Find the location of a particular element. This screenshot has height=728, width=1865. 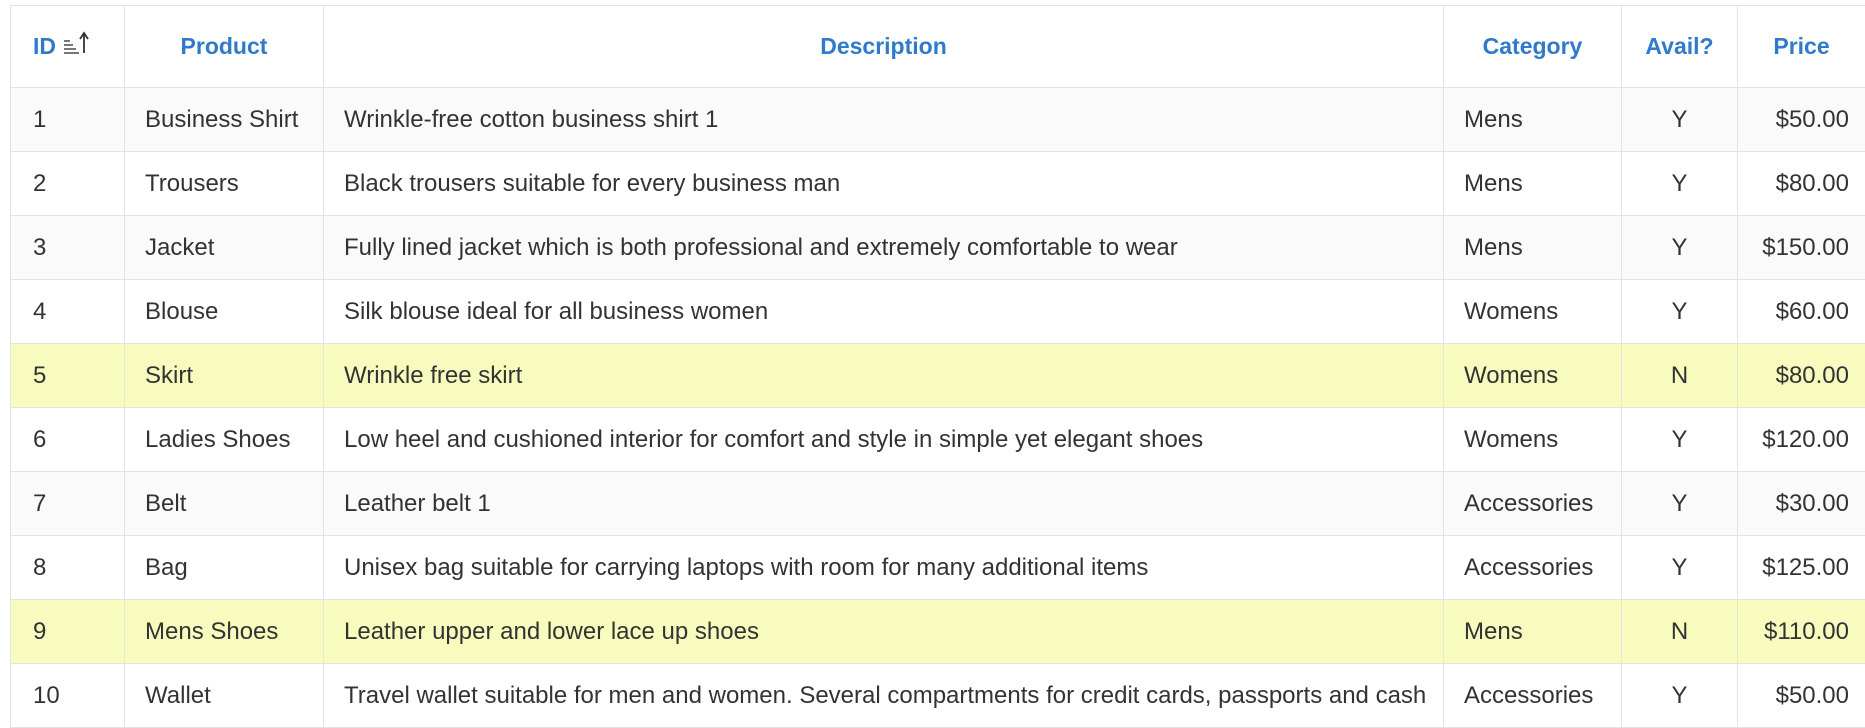

cell-description: Wrinkle free skirt is located at coordinates (884, 376).